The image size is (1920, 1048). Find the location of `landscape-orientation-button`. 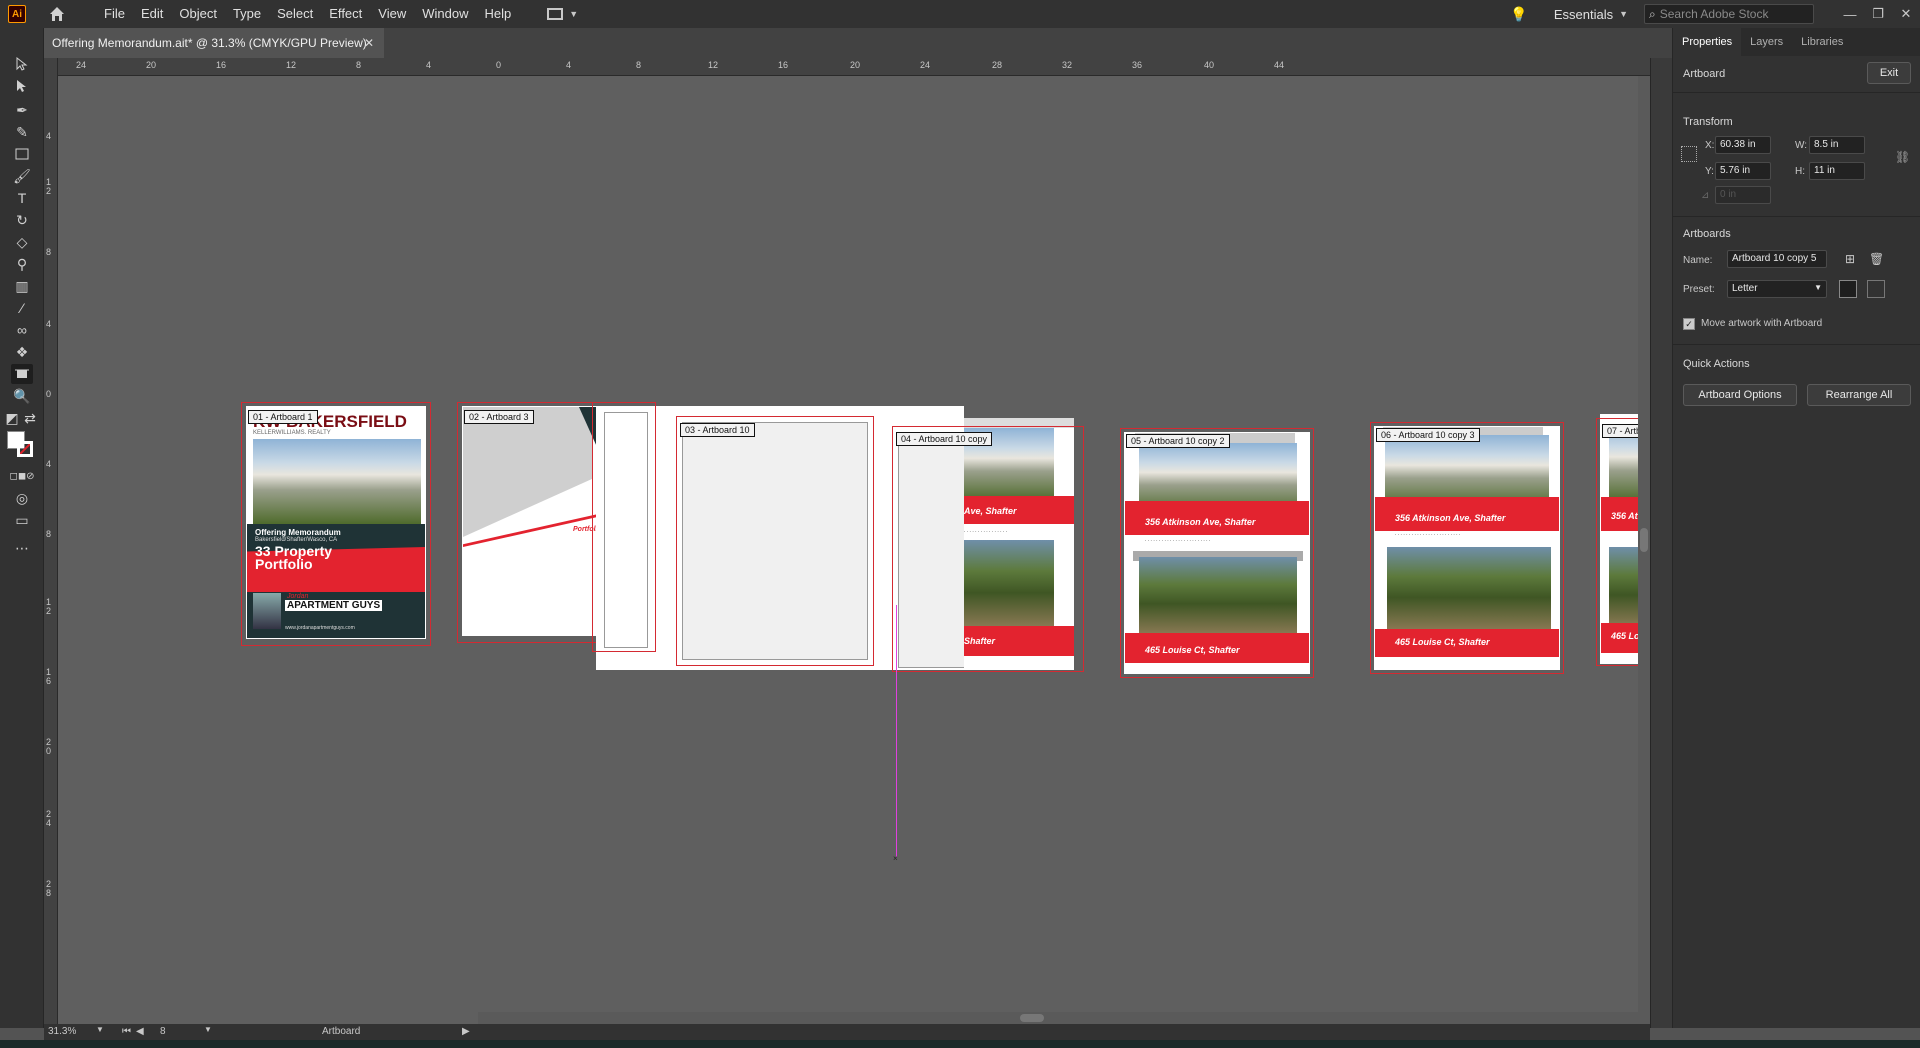

landscape-orientation-button is located at coordinates (1876, 289).